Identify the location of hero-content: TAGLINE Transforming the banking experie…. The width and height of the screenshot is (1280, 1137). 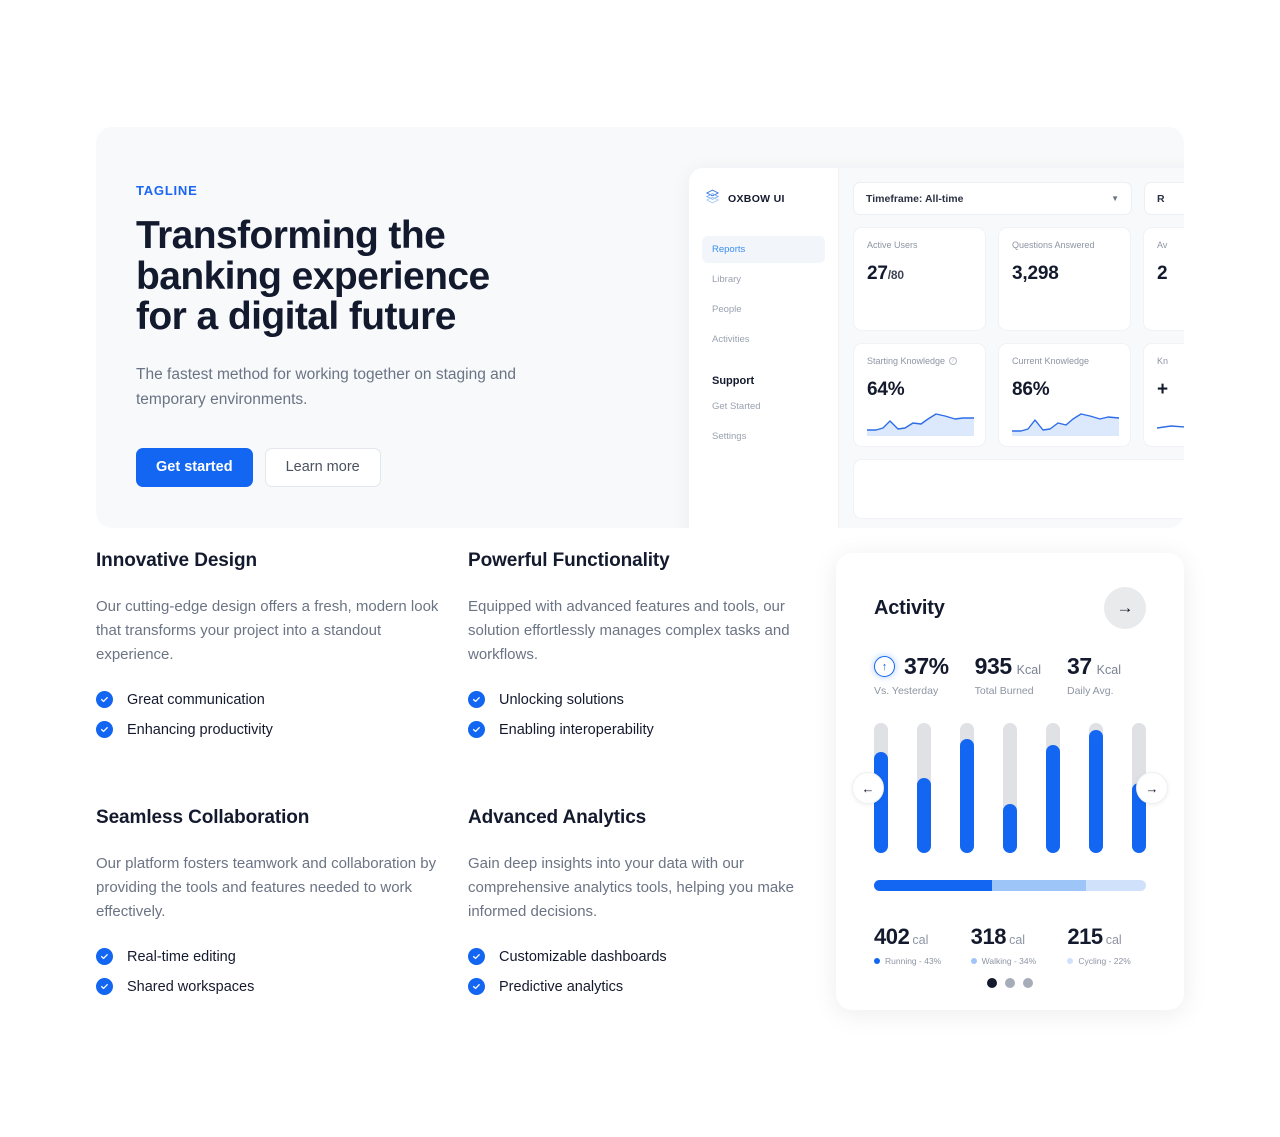
(416, 335).